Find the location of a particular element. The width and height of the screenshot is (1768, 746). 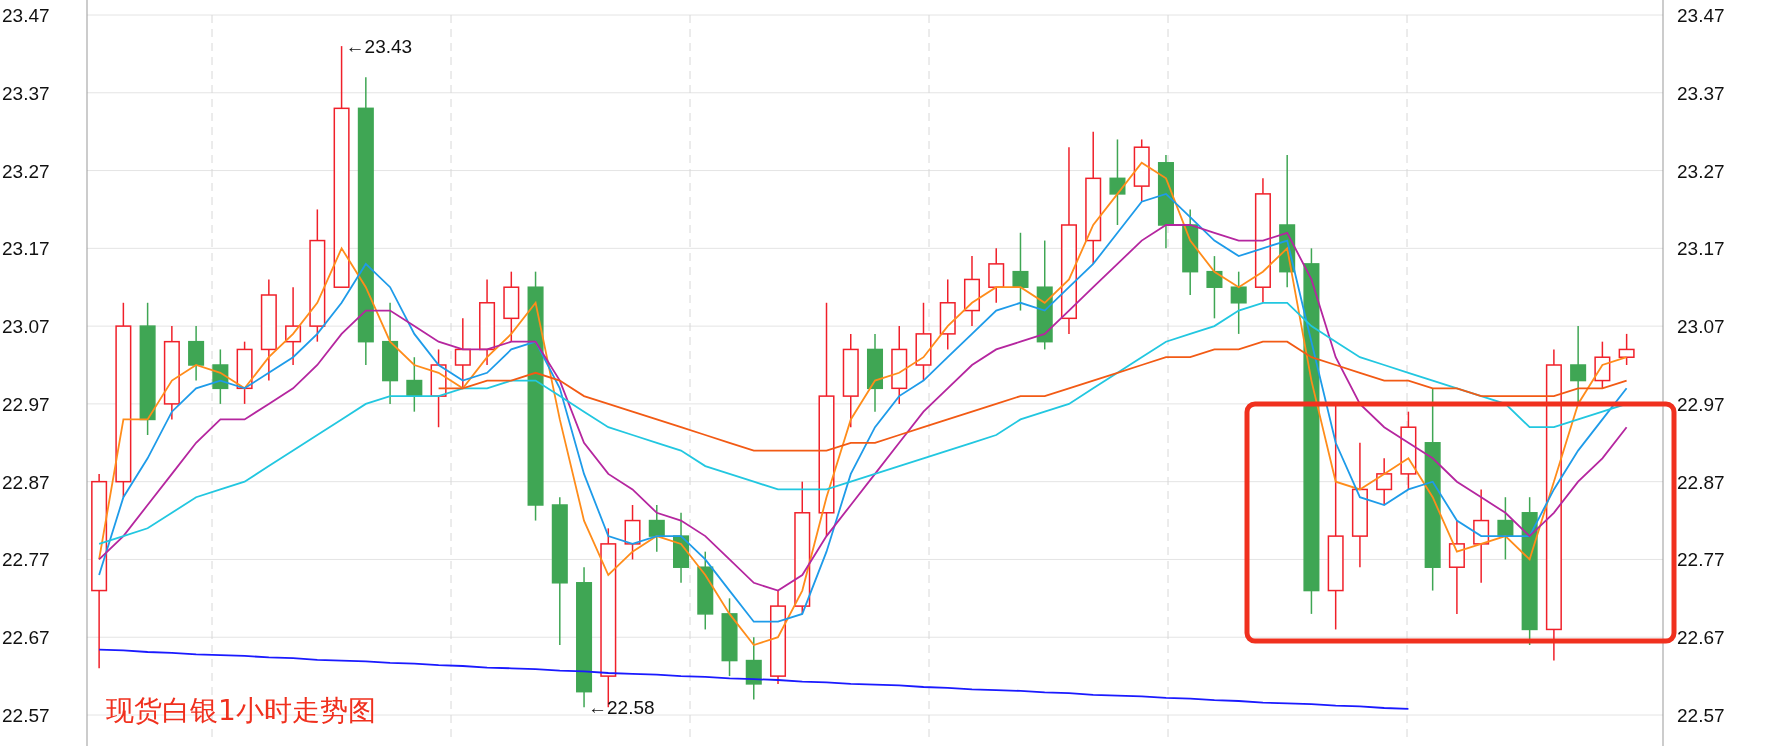

chart-title: 现货白银1小时走势图 is located at coordinates (241, 710).